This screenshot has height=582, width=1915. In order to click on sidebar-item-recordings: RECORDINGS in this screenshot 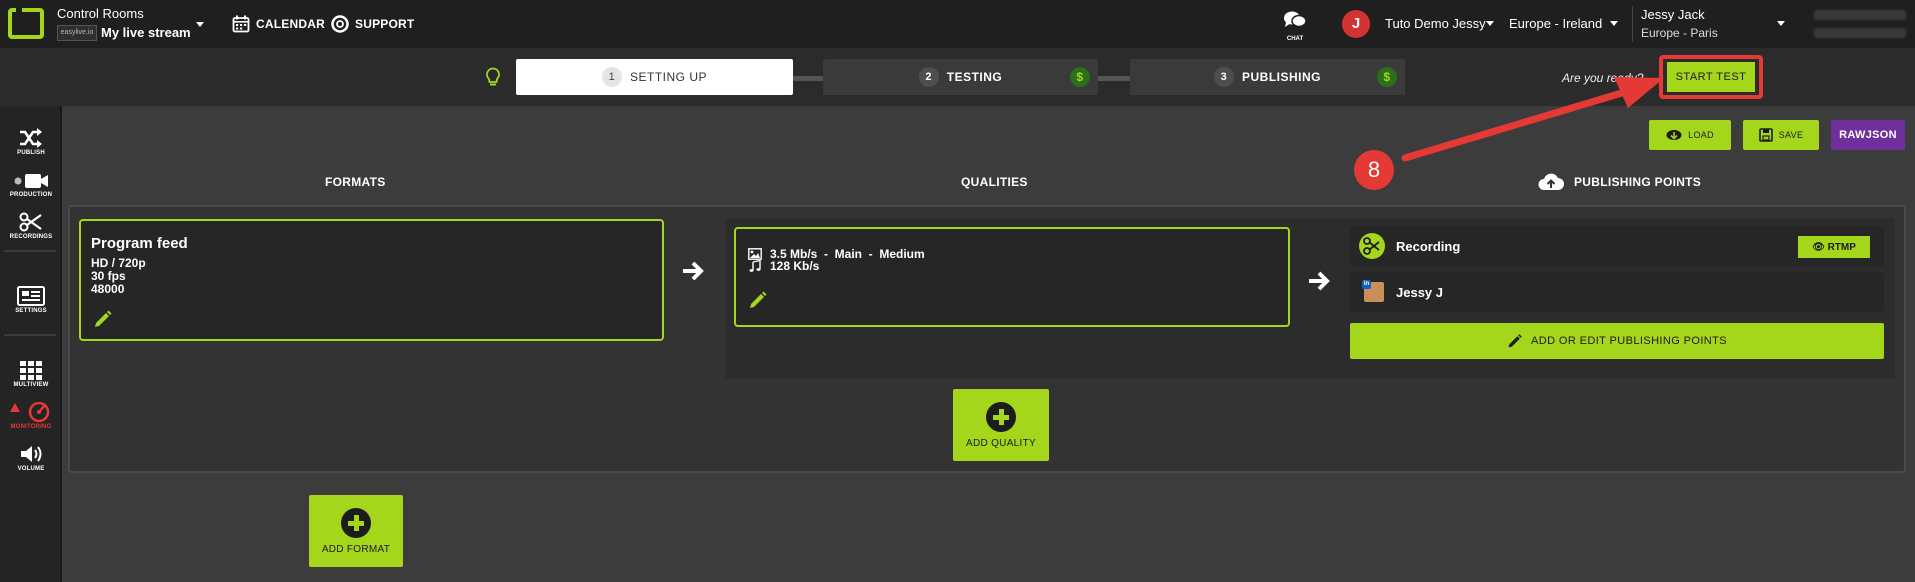, I will do `click(31, 226)`.